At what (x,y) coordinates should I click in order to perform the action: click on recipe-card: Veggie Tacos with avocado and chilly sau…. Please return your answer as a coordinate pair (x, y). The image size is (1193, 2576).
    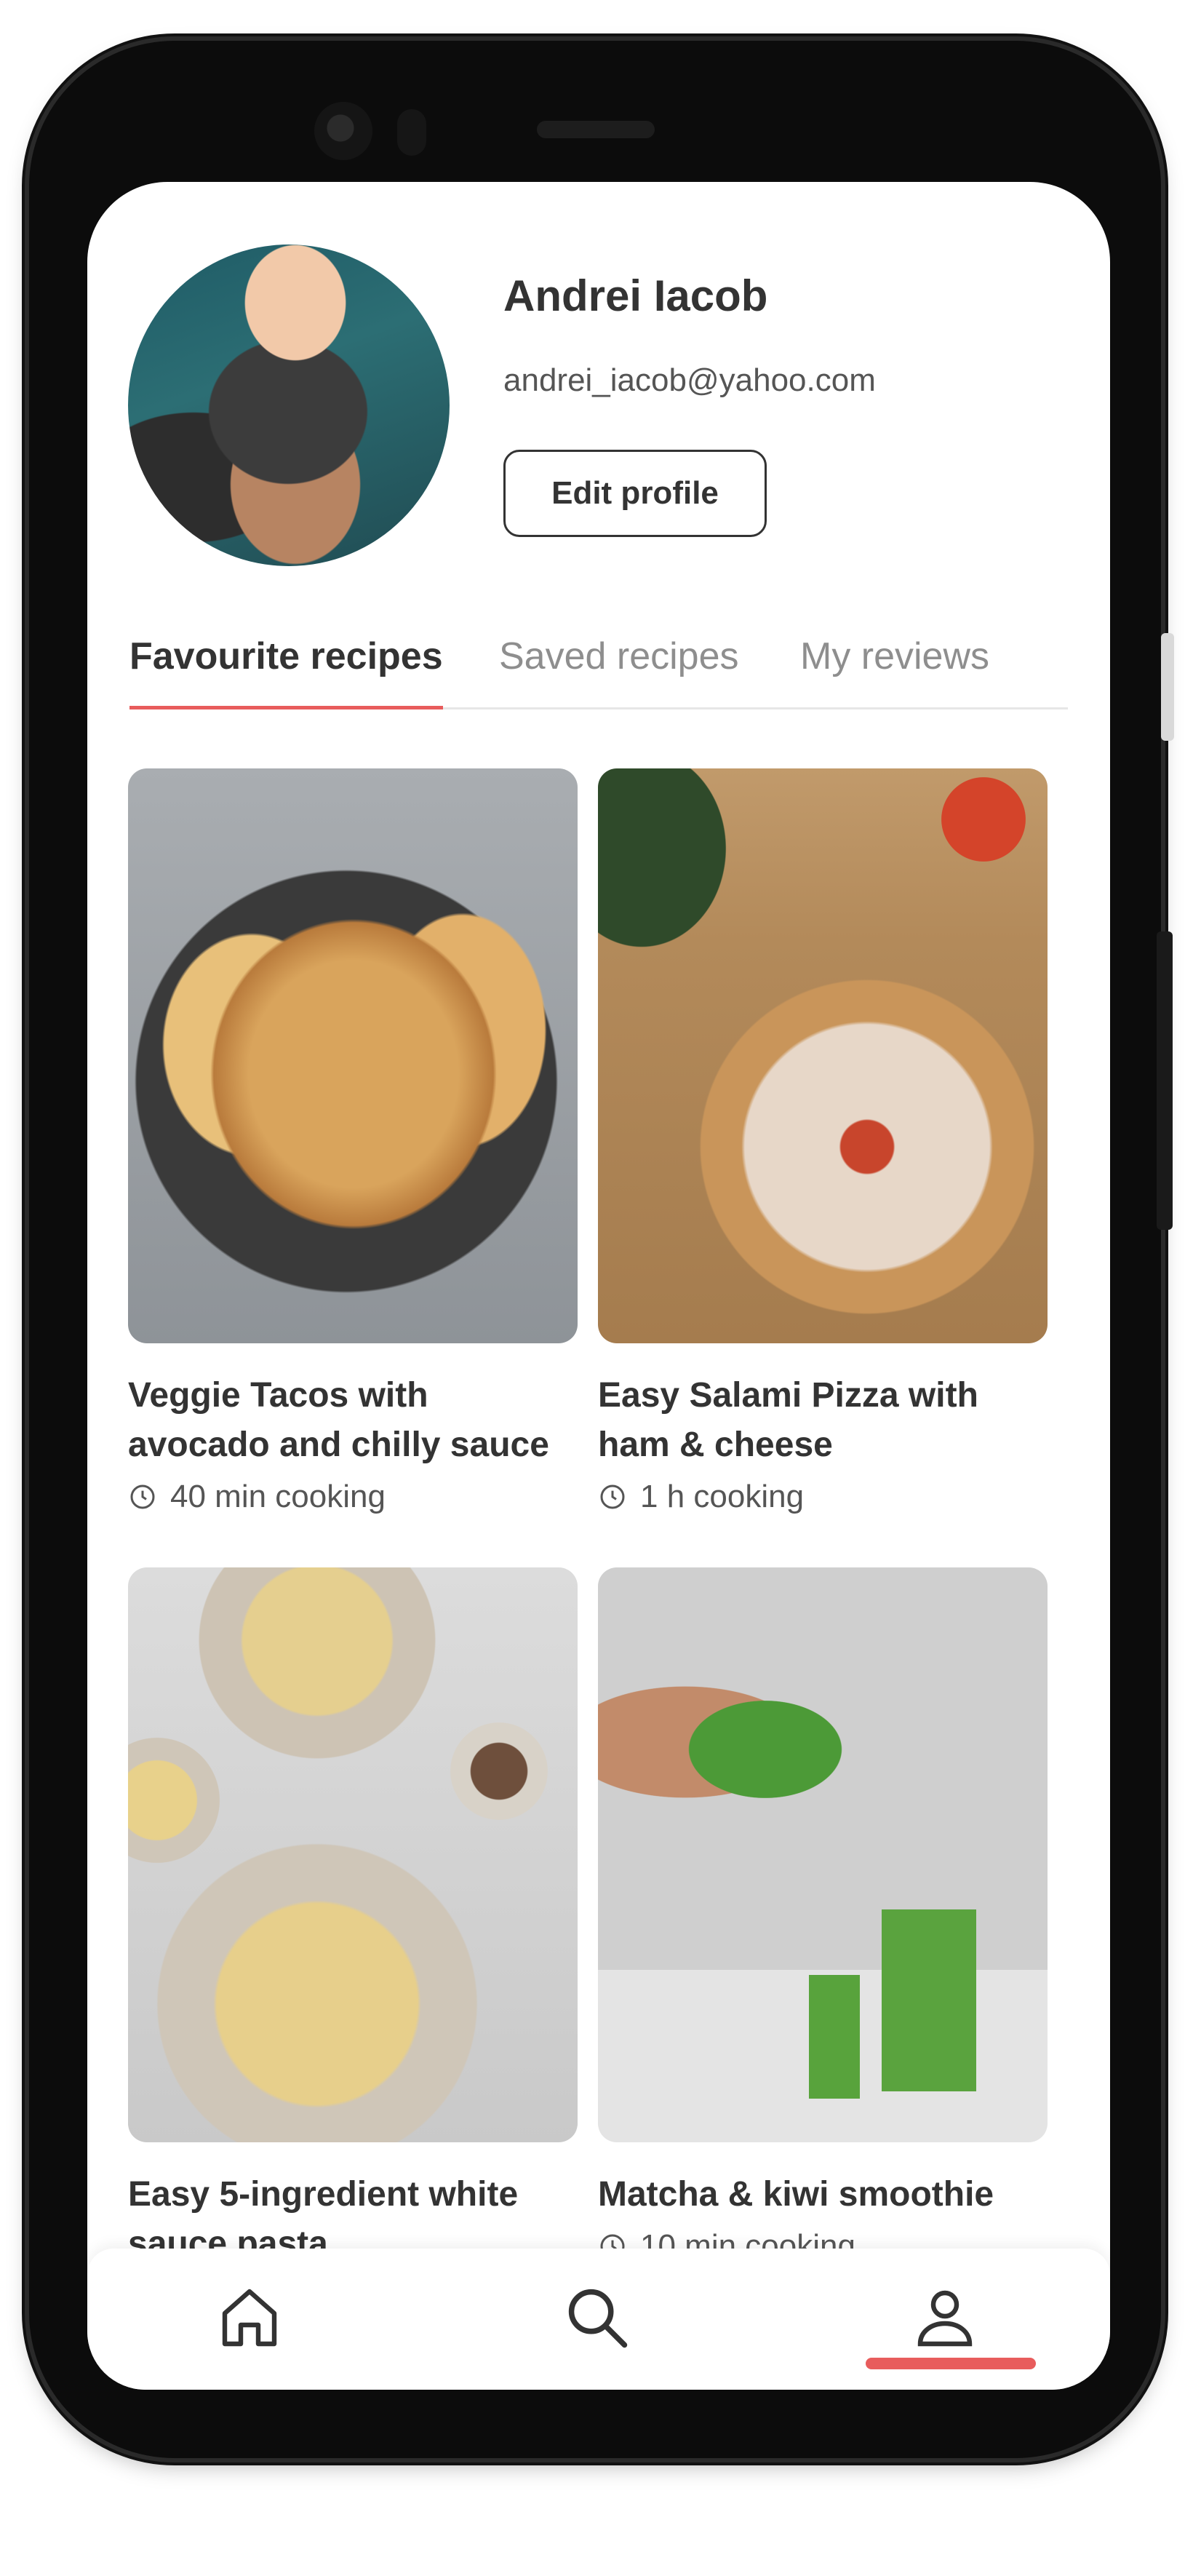
    Looking at the image, I should click on (353, 1141).